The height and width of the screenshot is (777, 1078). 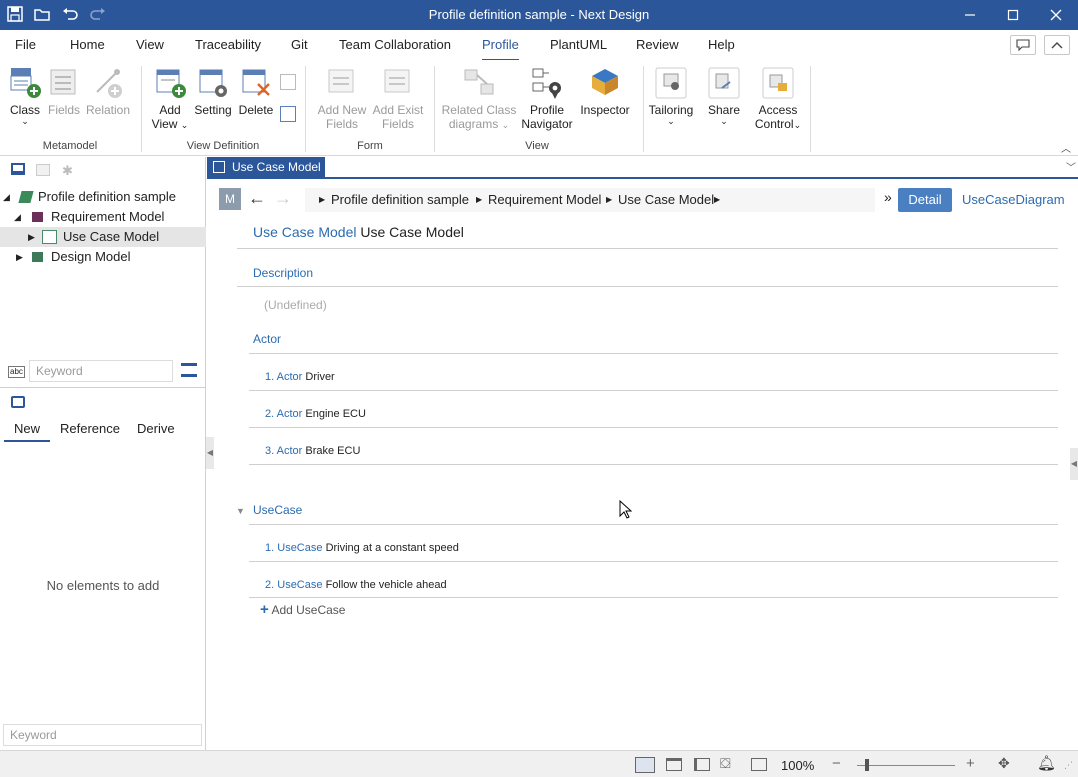 I want to click on tab-derive: Derive, so click(x=156, y=428).